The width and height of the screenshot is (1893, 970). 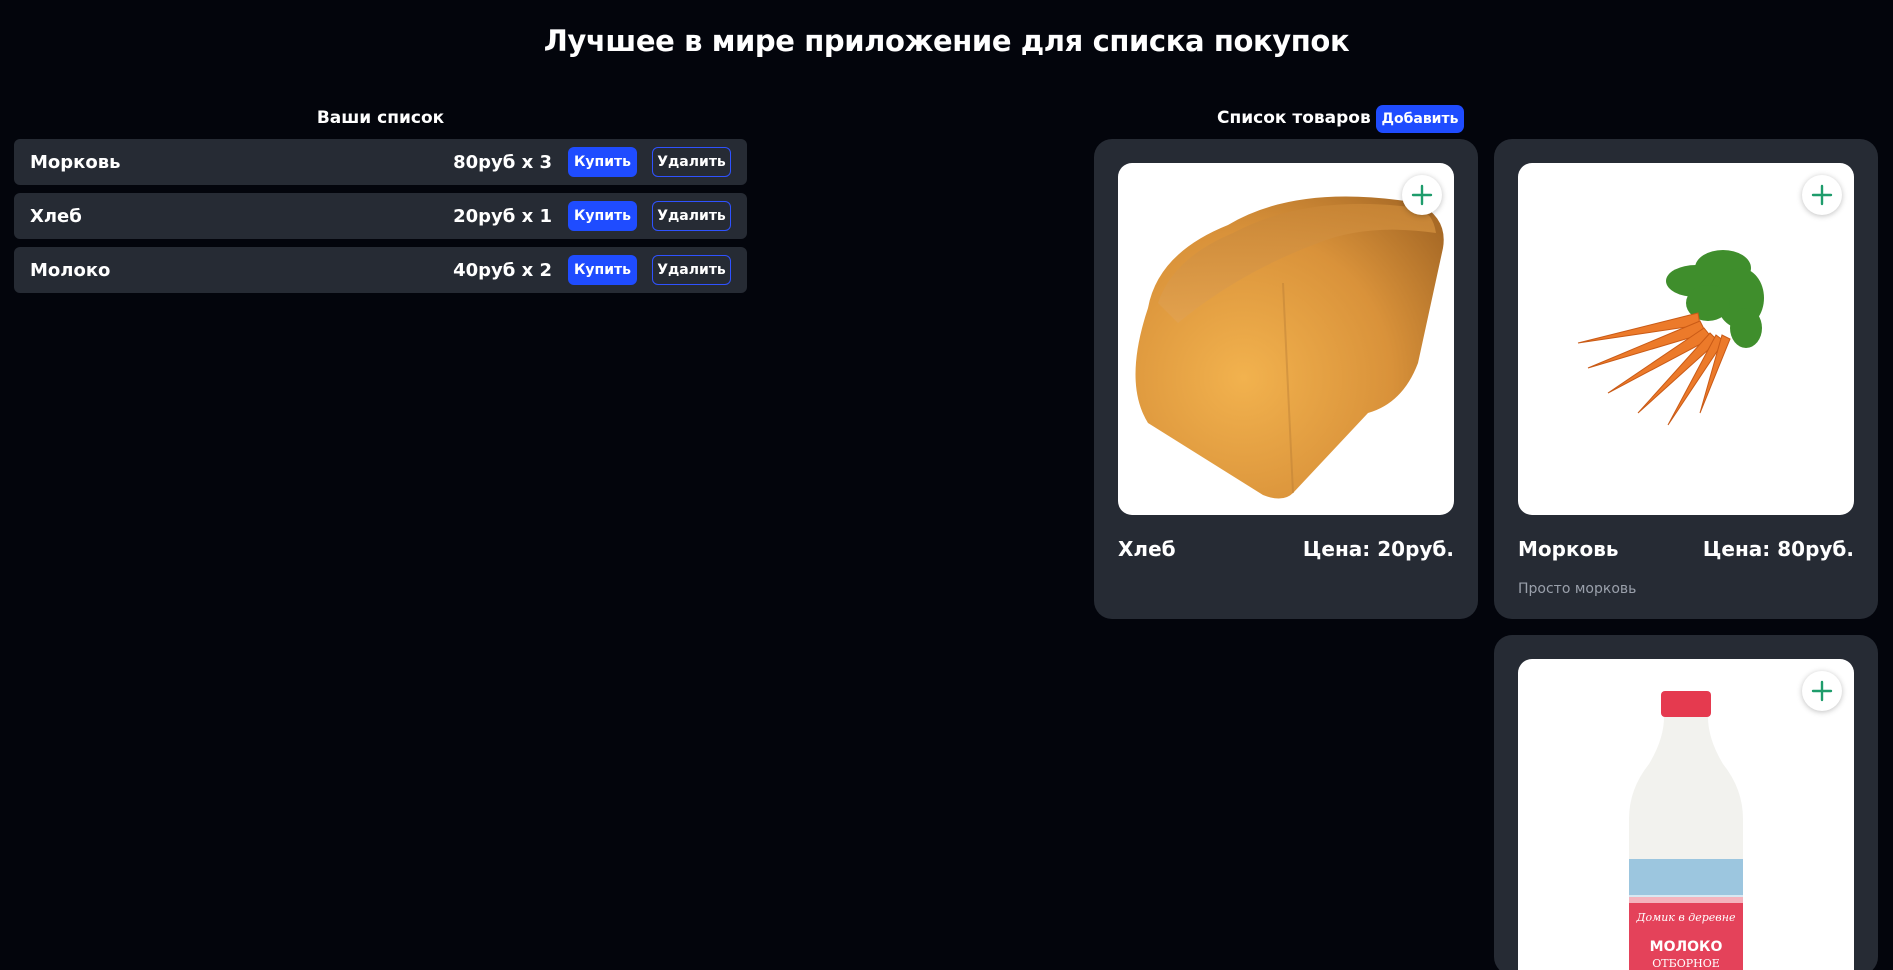 I want to click on list-item-price: 40руб x 2, so click(x=502, y=270).